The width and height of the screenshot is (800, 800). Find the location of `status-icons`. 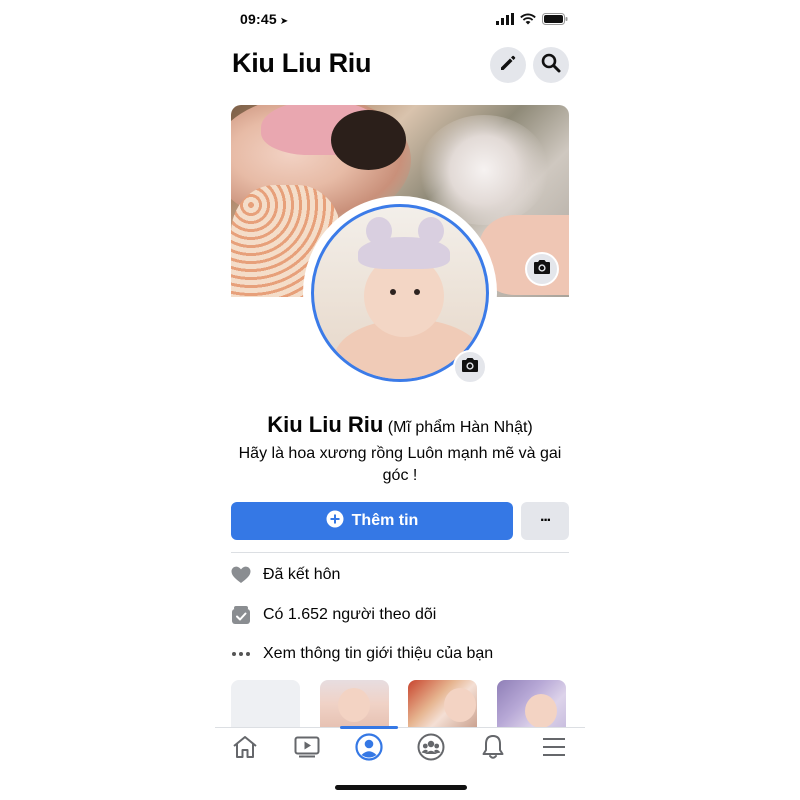

status-icons is located at coordinates (532, 21).